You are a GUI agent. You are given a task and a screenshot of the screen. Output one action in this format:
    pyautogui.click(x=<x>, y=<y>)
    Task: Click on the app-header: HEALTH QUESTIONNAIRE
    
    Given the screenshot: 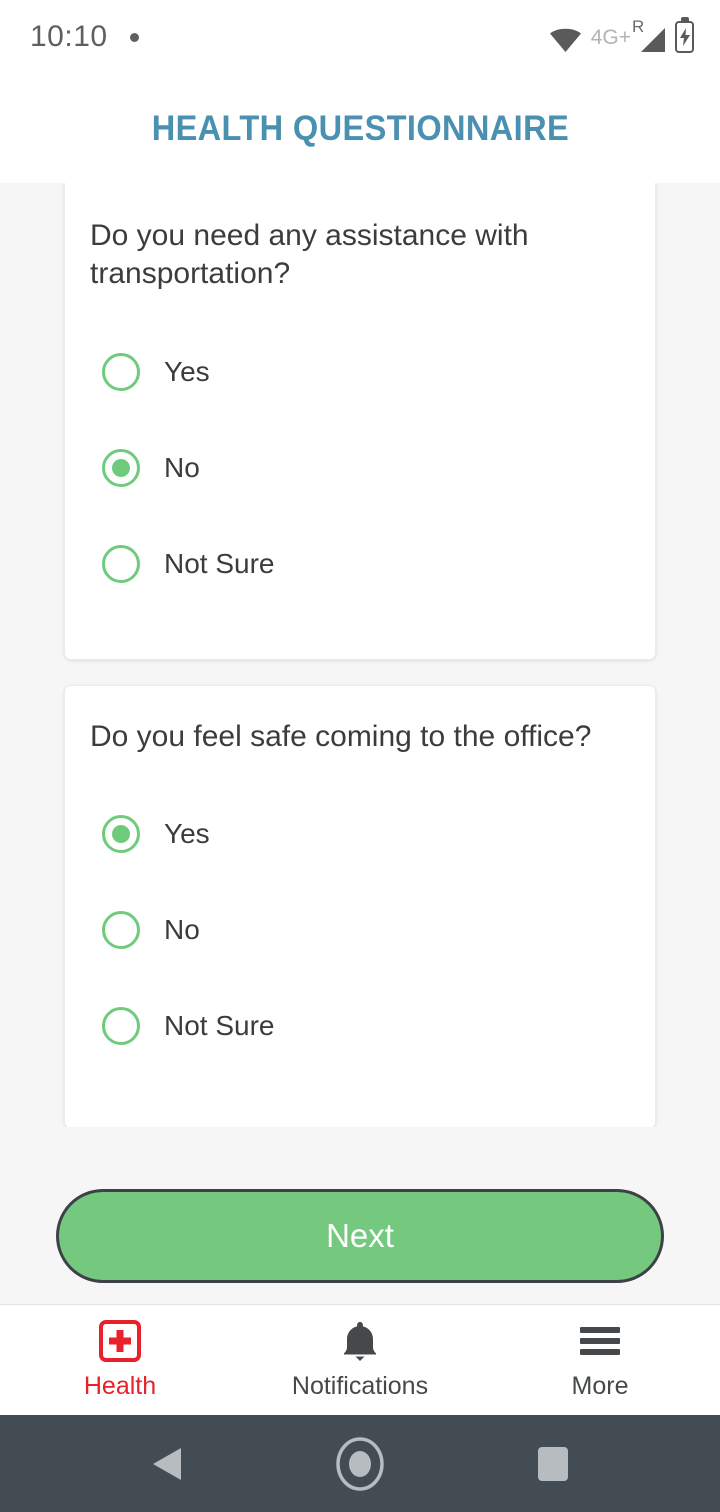 What is the action you would take?
    pyautogui.click(x=360, y=128)
    